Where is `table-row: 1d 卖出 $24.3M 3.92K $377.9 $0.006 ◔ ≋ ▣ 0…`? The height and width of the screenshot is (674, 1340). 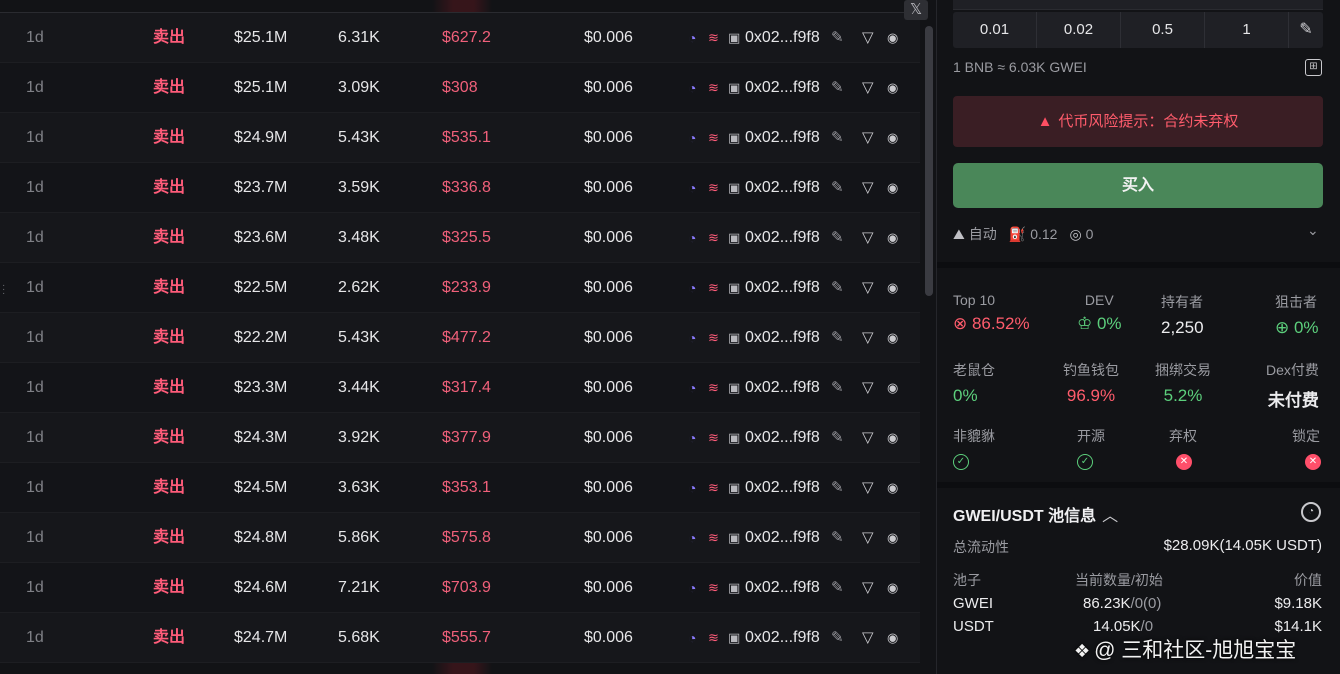
table-row: 1d 卖出 $24.3M 3.92K $377.9 $0.006 ◔ ≋ ▣ 0… is located at coordinates (460, 438).